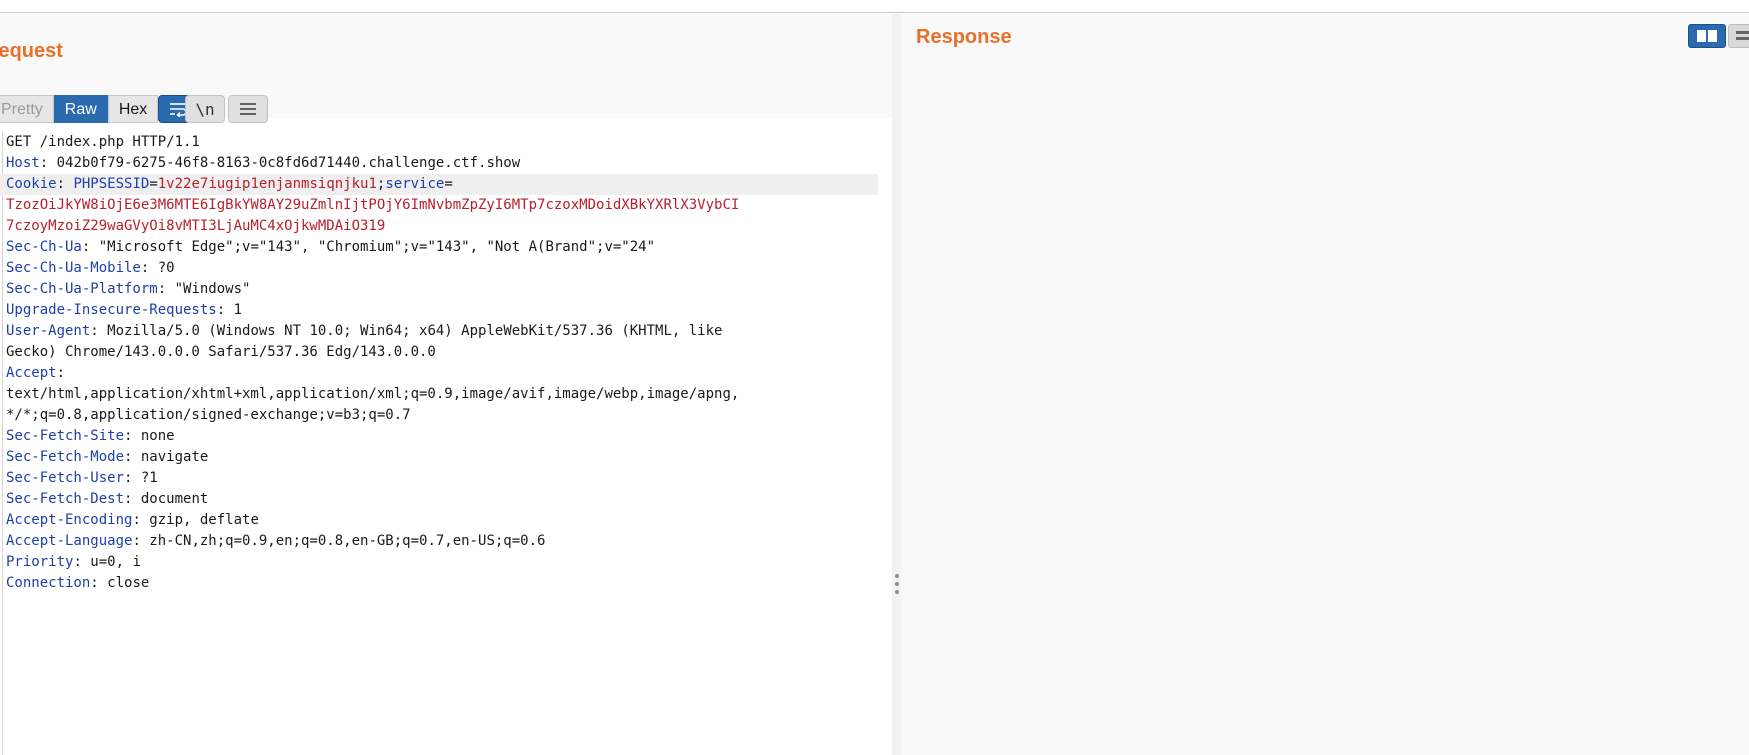 The image size is (1749, 755). I want to click on header-name: Accept, so click(31, 373).